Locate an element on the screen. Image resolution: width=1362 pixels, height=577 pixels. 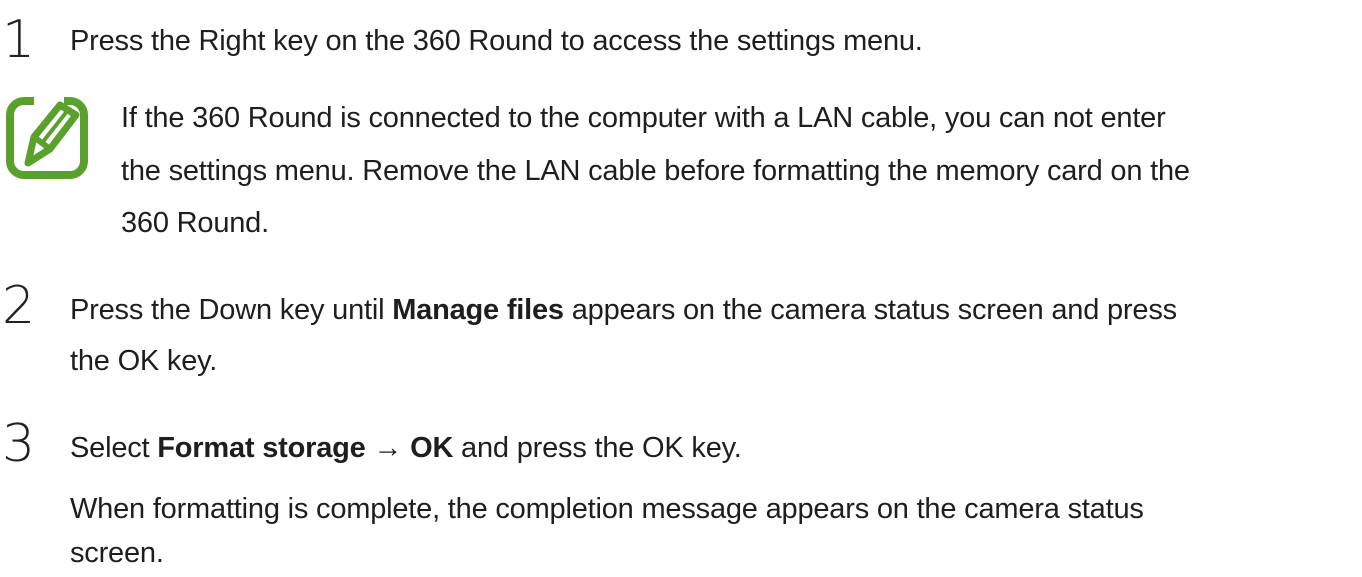
step-2-number: 2 is located at coordinates (19, 306).